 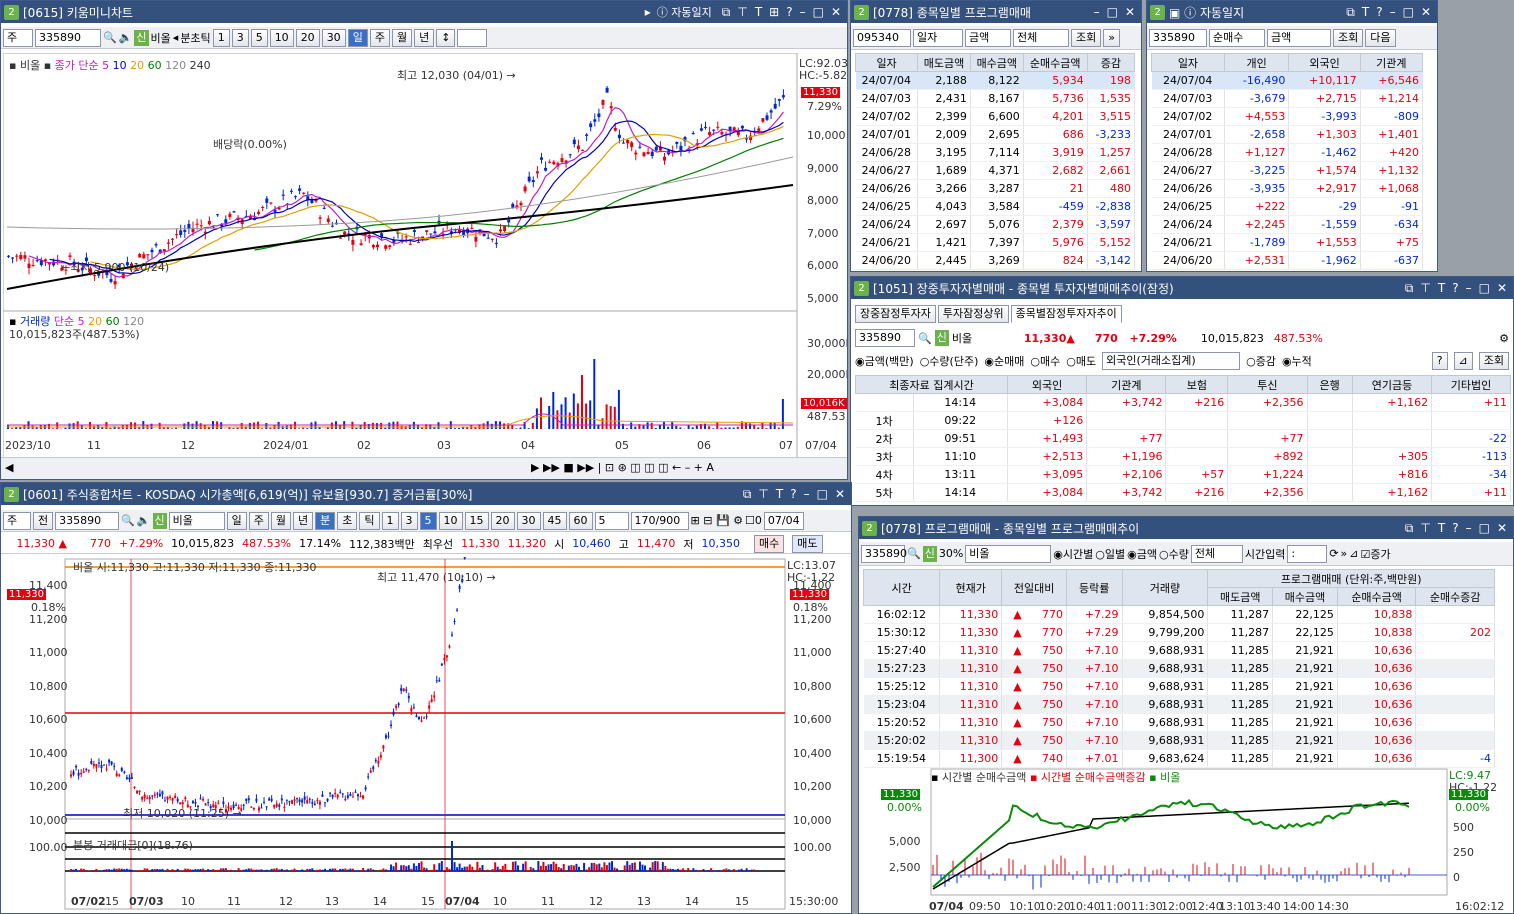 What do you see at coordinates (1287, 152) in the screenshot?
I see `table-row: 24/06/28 +1,127 -1,462 +420` at bounding box center [1287, 152].